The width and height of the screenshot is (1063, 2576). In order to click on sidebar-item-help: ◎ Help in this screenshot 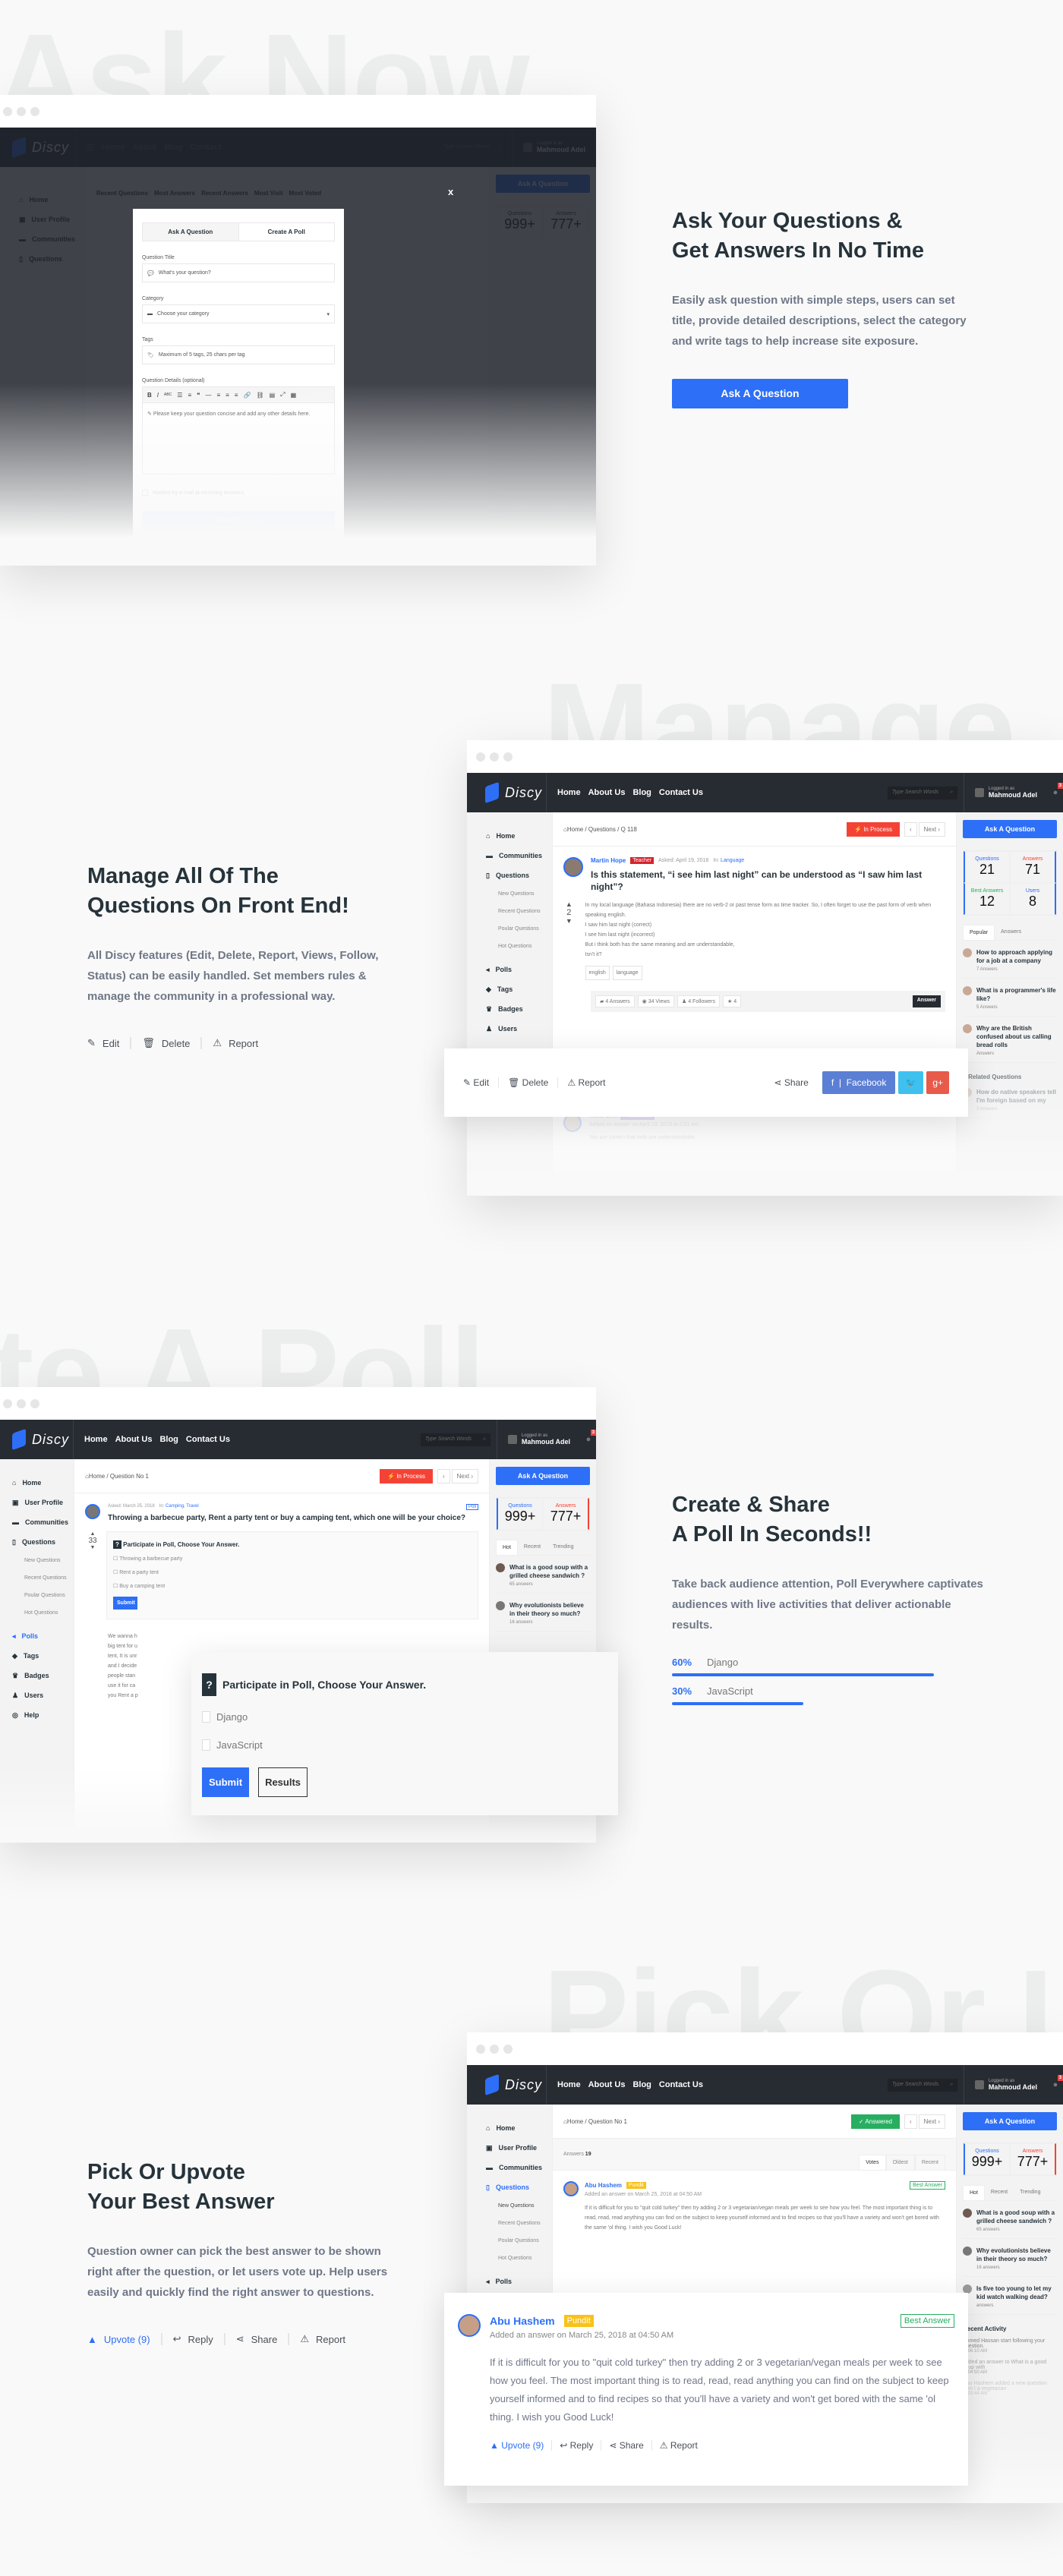, I will do `click(43, 1715)`.